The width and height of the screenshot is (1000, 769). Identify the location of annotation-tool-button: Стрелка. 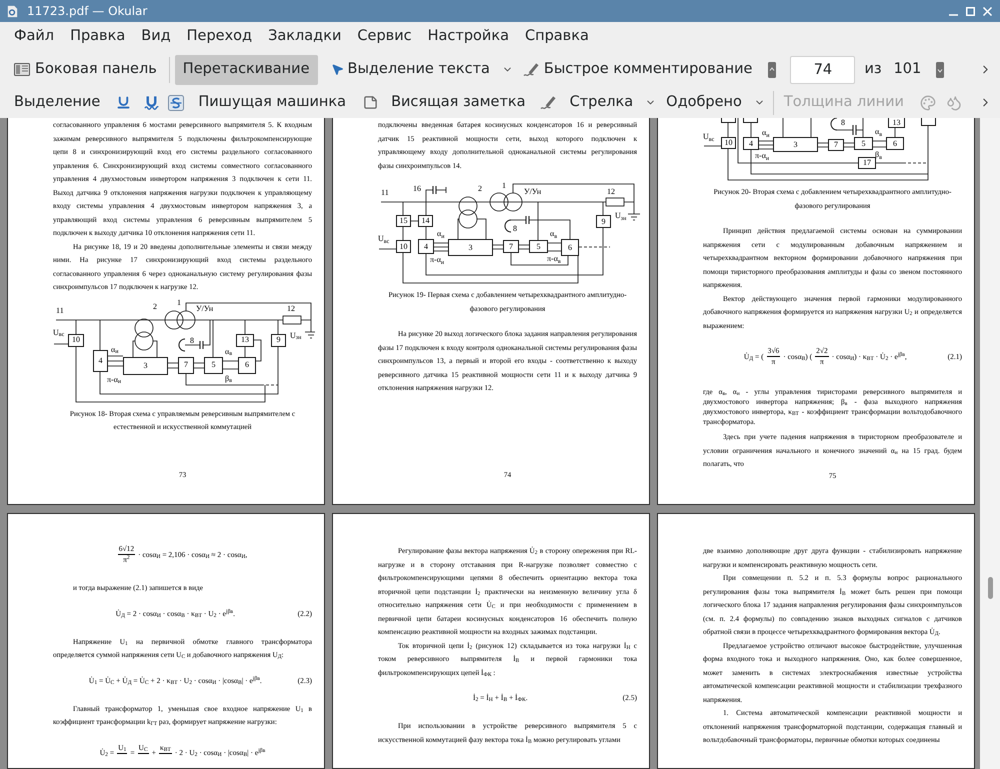
(598, 102).